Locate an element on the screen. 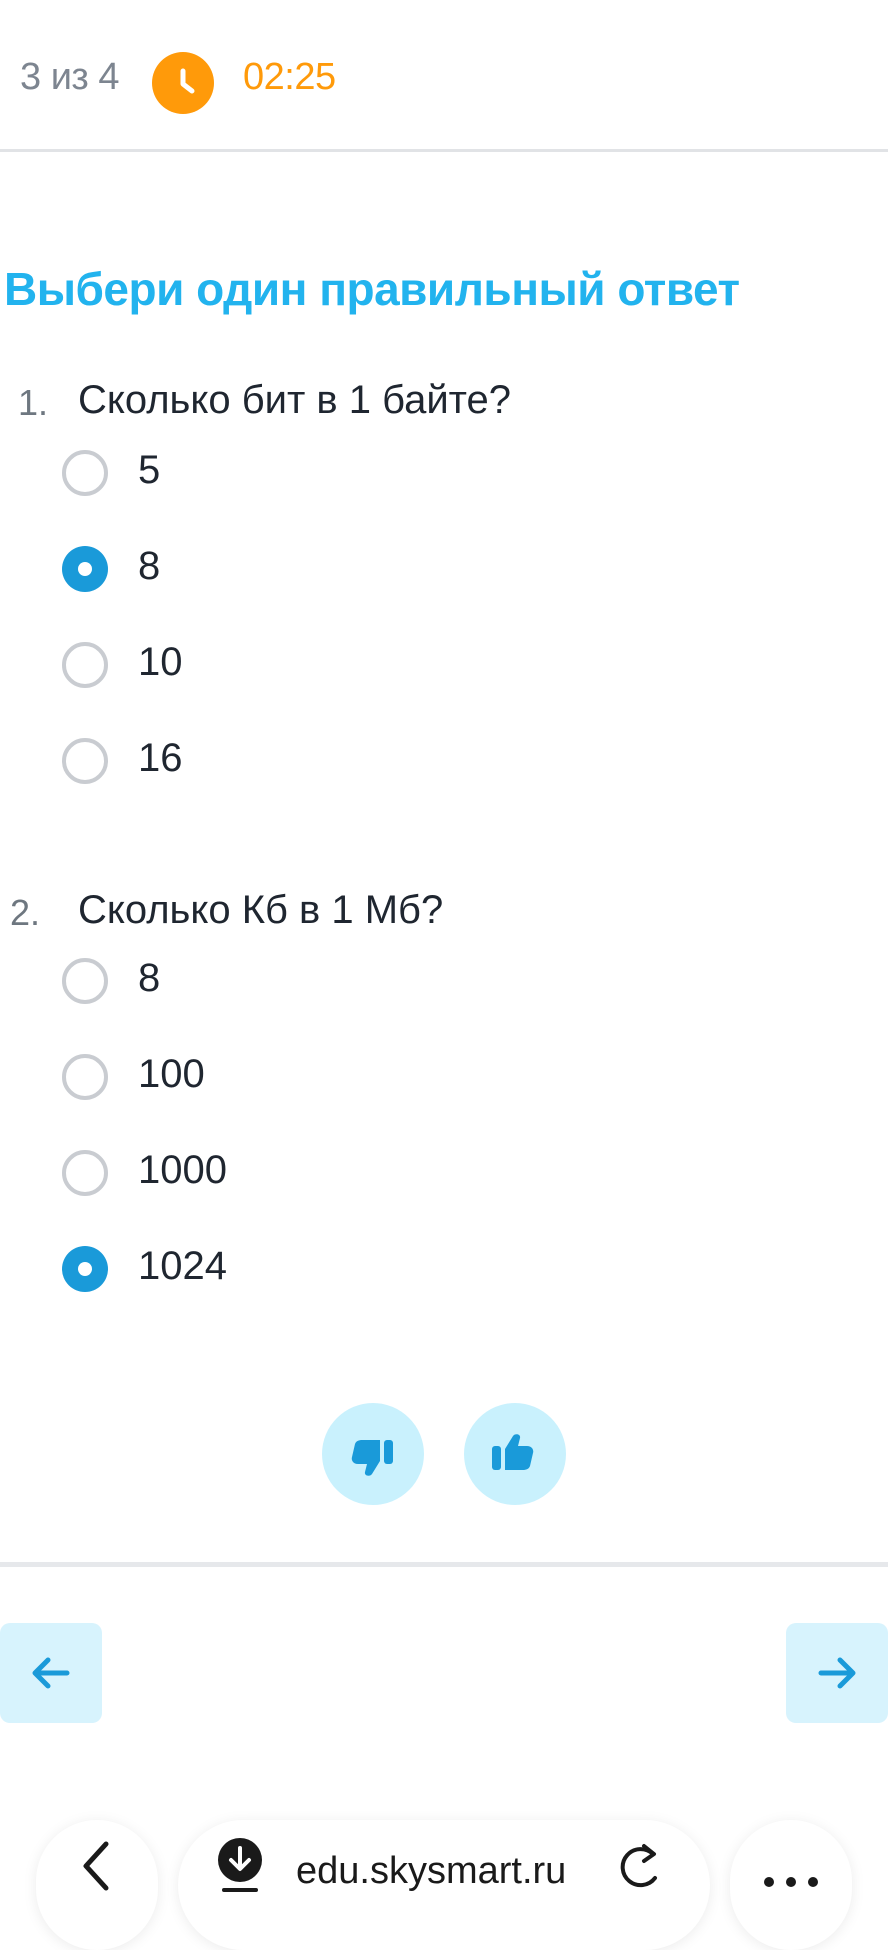  arrow-right-icon is located at coordinates (837, 1673).